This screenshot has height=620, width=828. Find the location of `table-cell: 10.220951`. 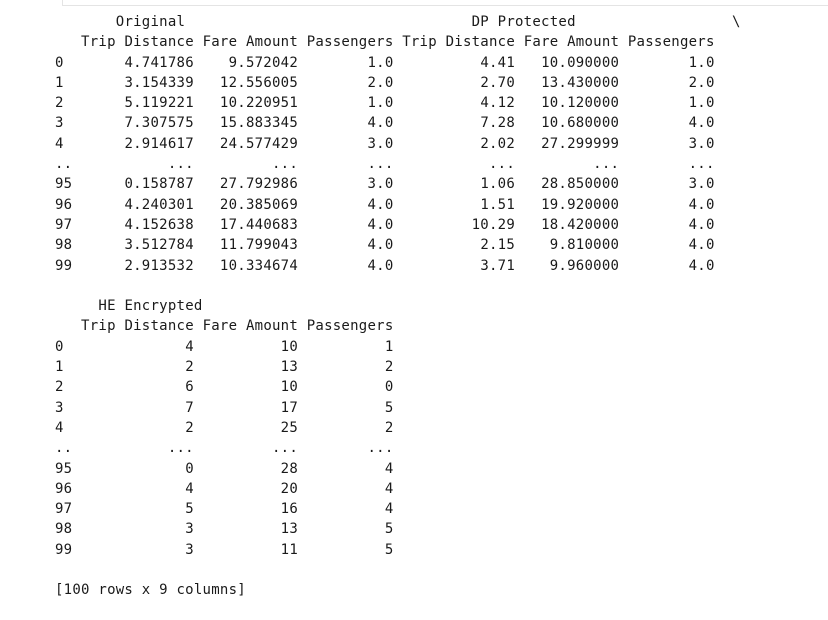

table-cell: 10.220951 is located at coordinates (259, 103).